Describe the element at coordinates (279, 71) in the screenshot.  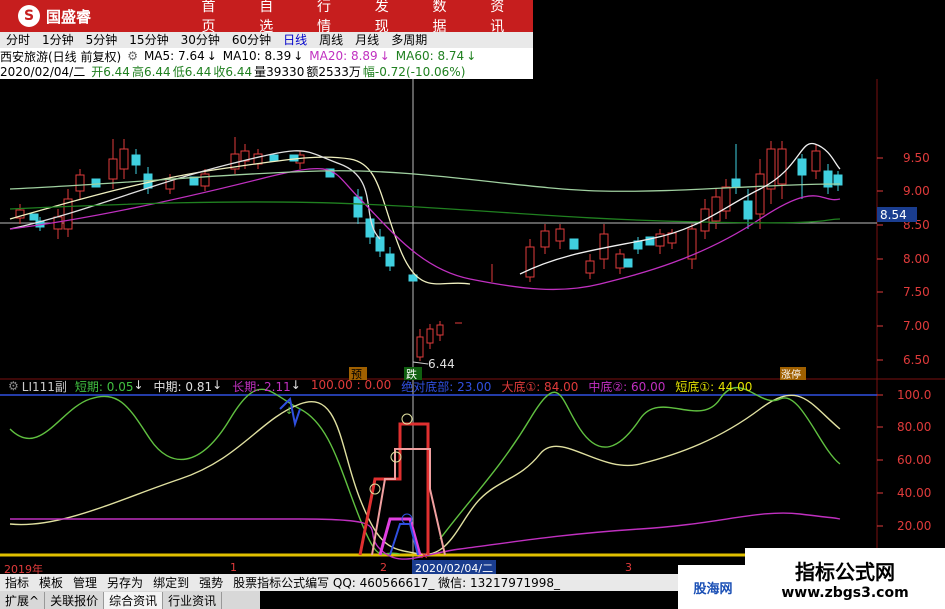
I see `ohlc-item-4: 量39330` at that location.